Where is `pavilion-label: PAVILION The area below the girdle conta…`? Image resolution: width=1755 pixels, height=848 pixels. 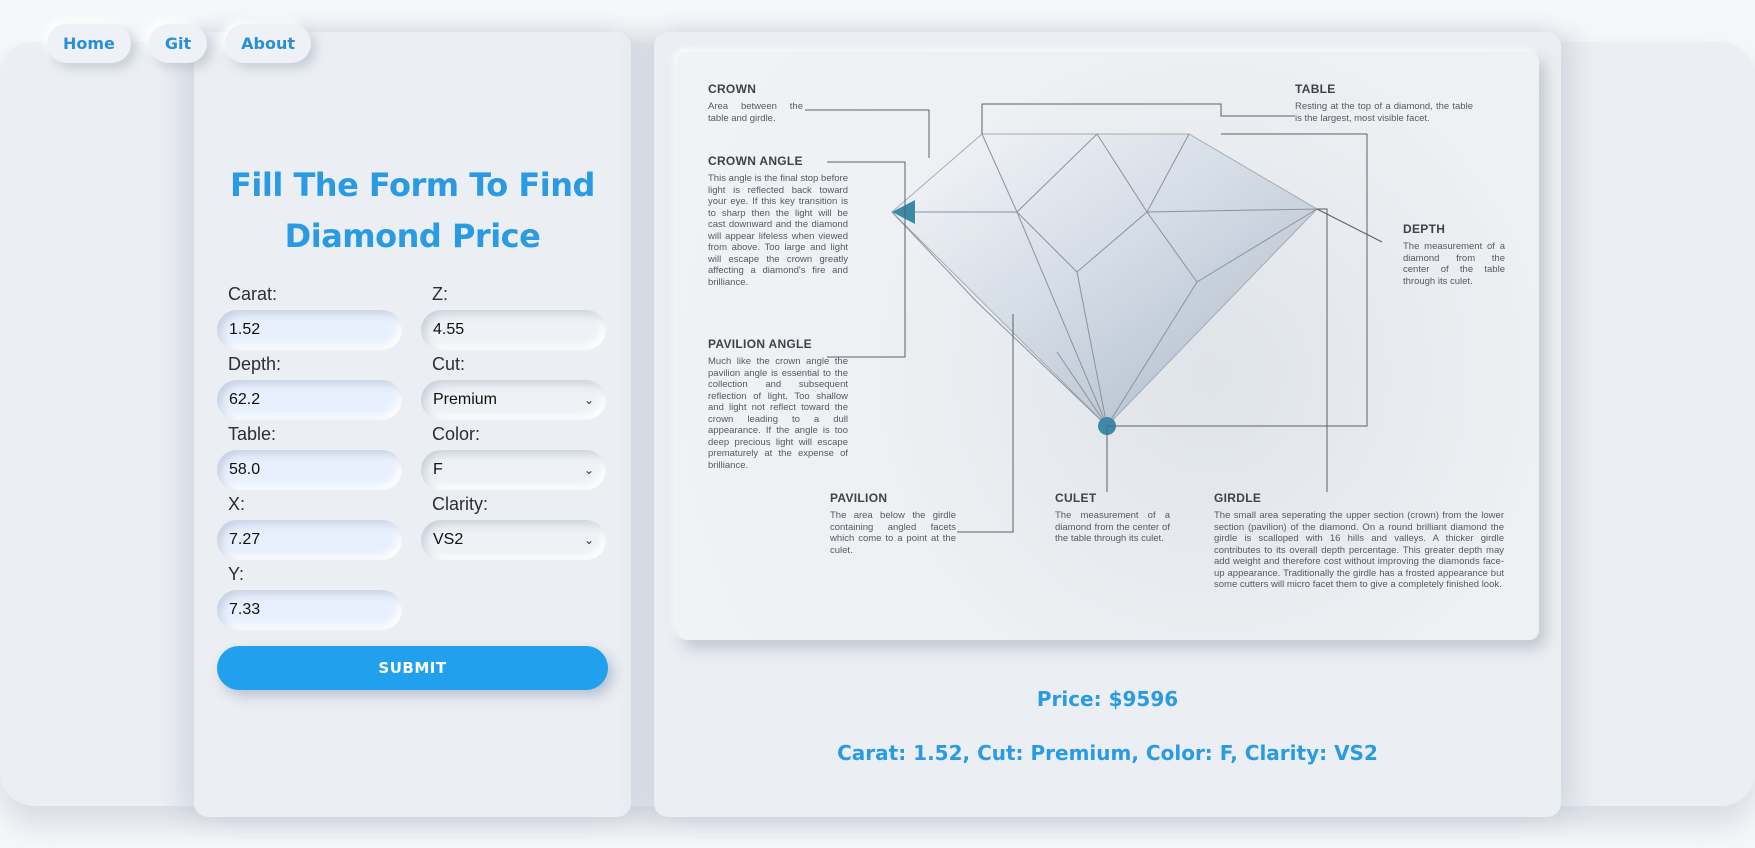
pavilion-label: PAVILION The area below the girdle conta… is located at coordinates (893, 523).